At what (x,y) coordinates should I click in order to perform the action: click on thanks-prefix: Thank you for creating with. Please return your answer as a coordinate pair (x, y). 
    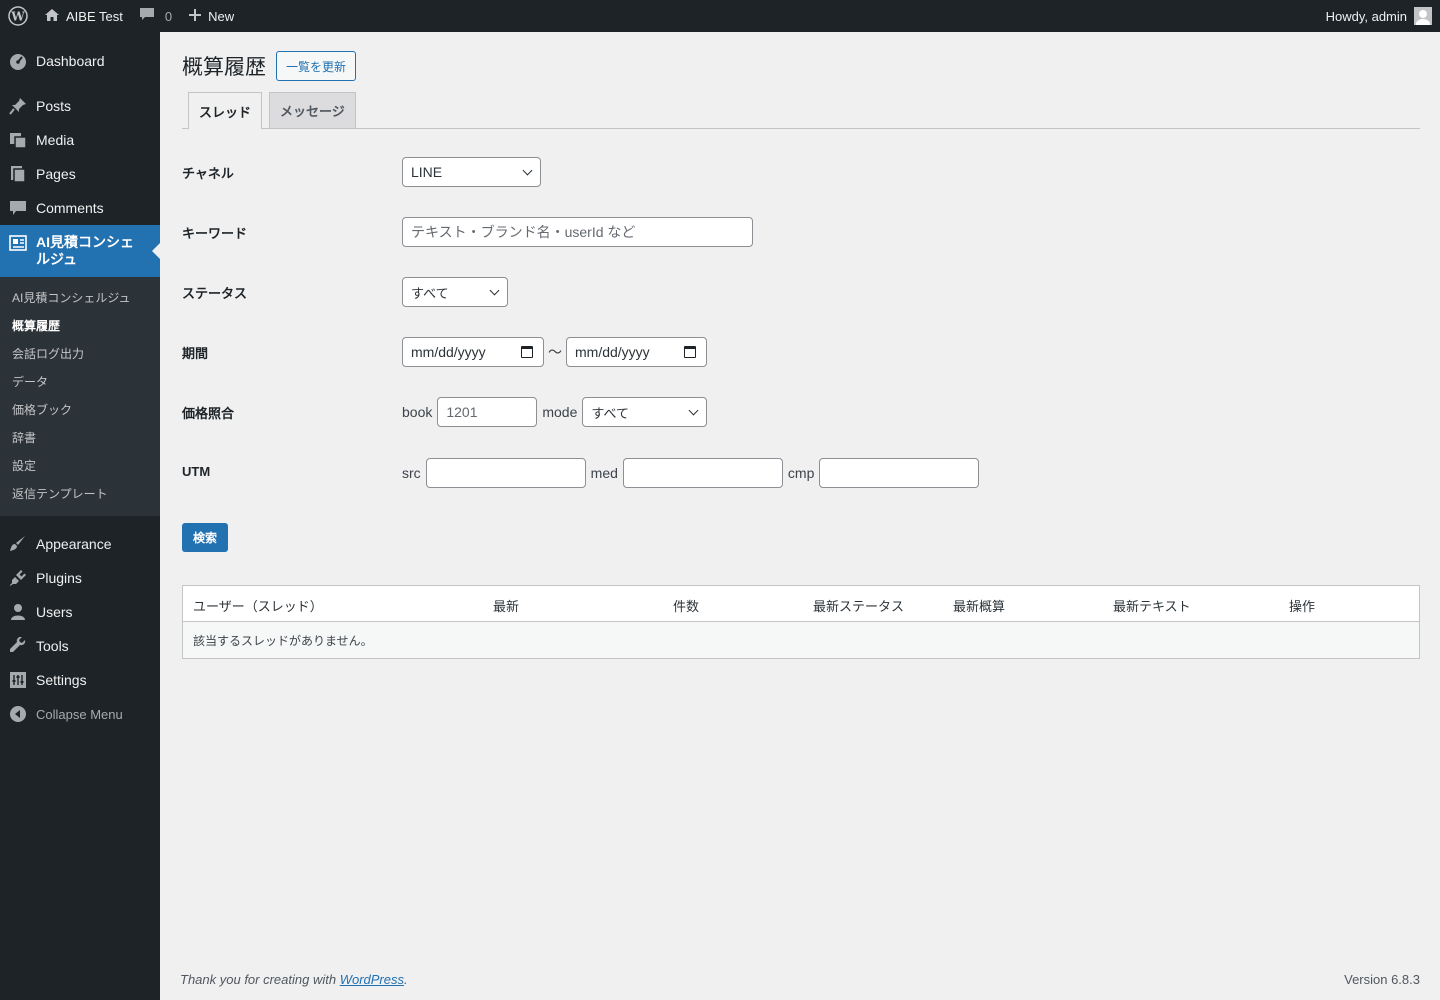
    Looking at the image, I should click on (260, 979).